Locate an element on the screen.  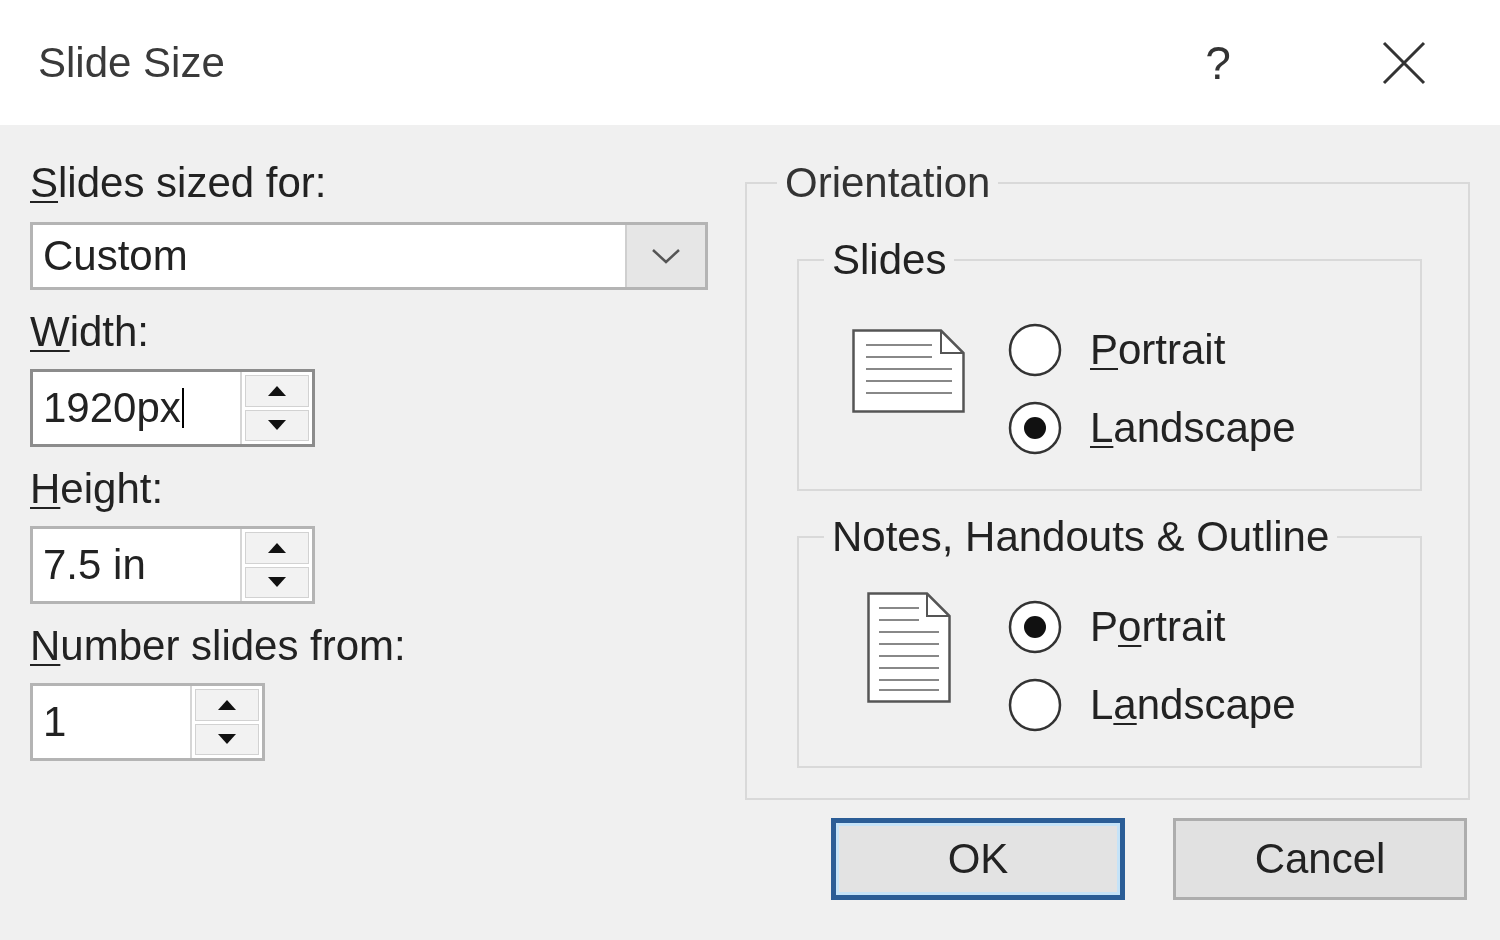
spin-field: 7.5 in is located at coordinates (172, 565).